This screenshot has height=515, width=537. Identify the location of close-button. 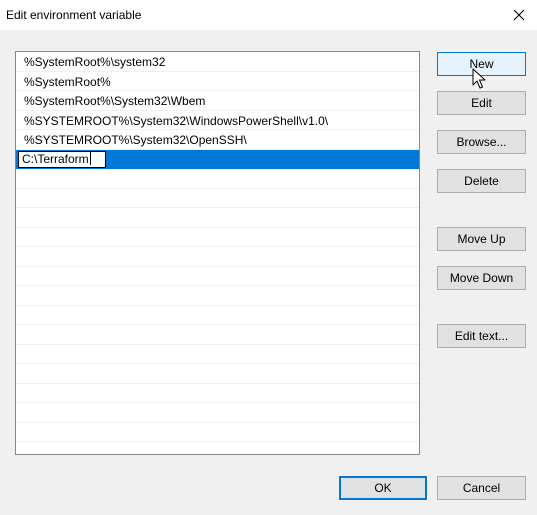
(519, 15).